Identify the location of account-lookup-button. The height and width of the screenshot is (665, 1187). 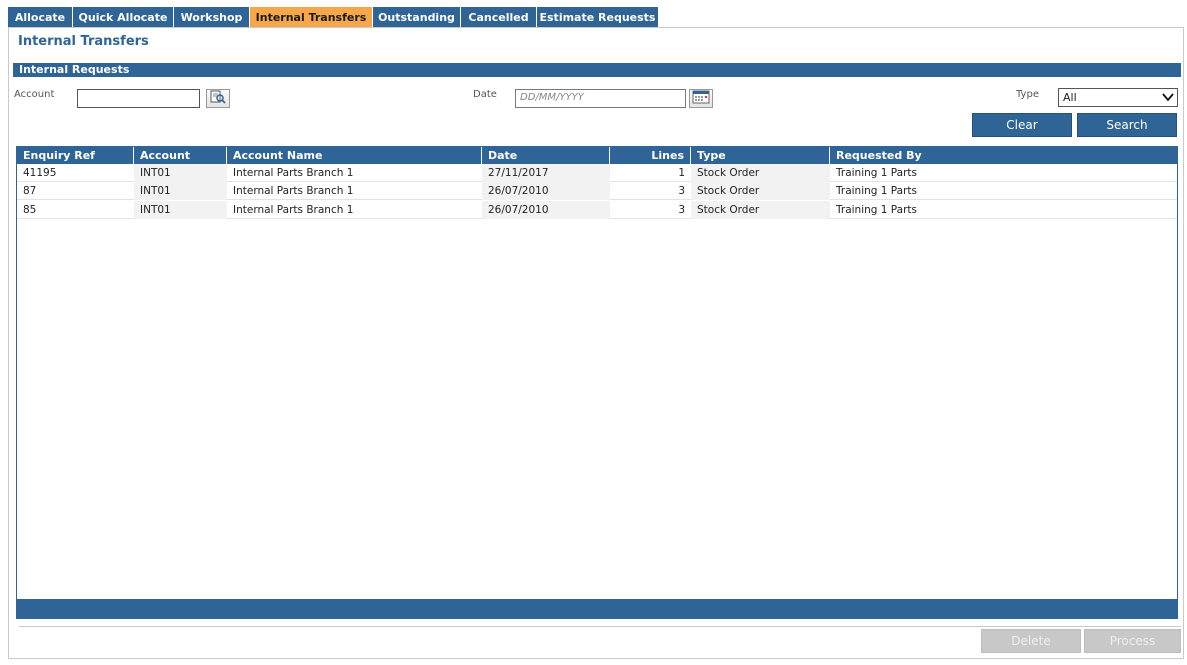
(218, 98).